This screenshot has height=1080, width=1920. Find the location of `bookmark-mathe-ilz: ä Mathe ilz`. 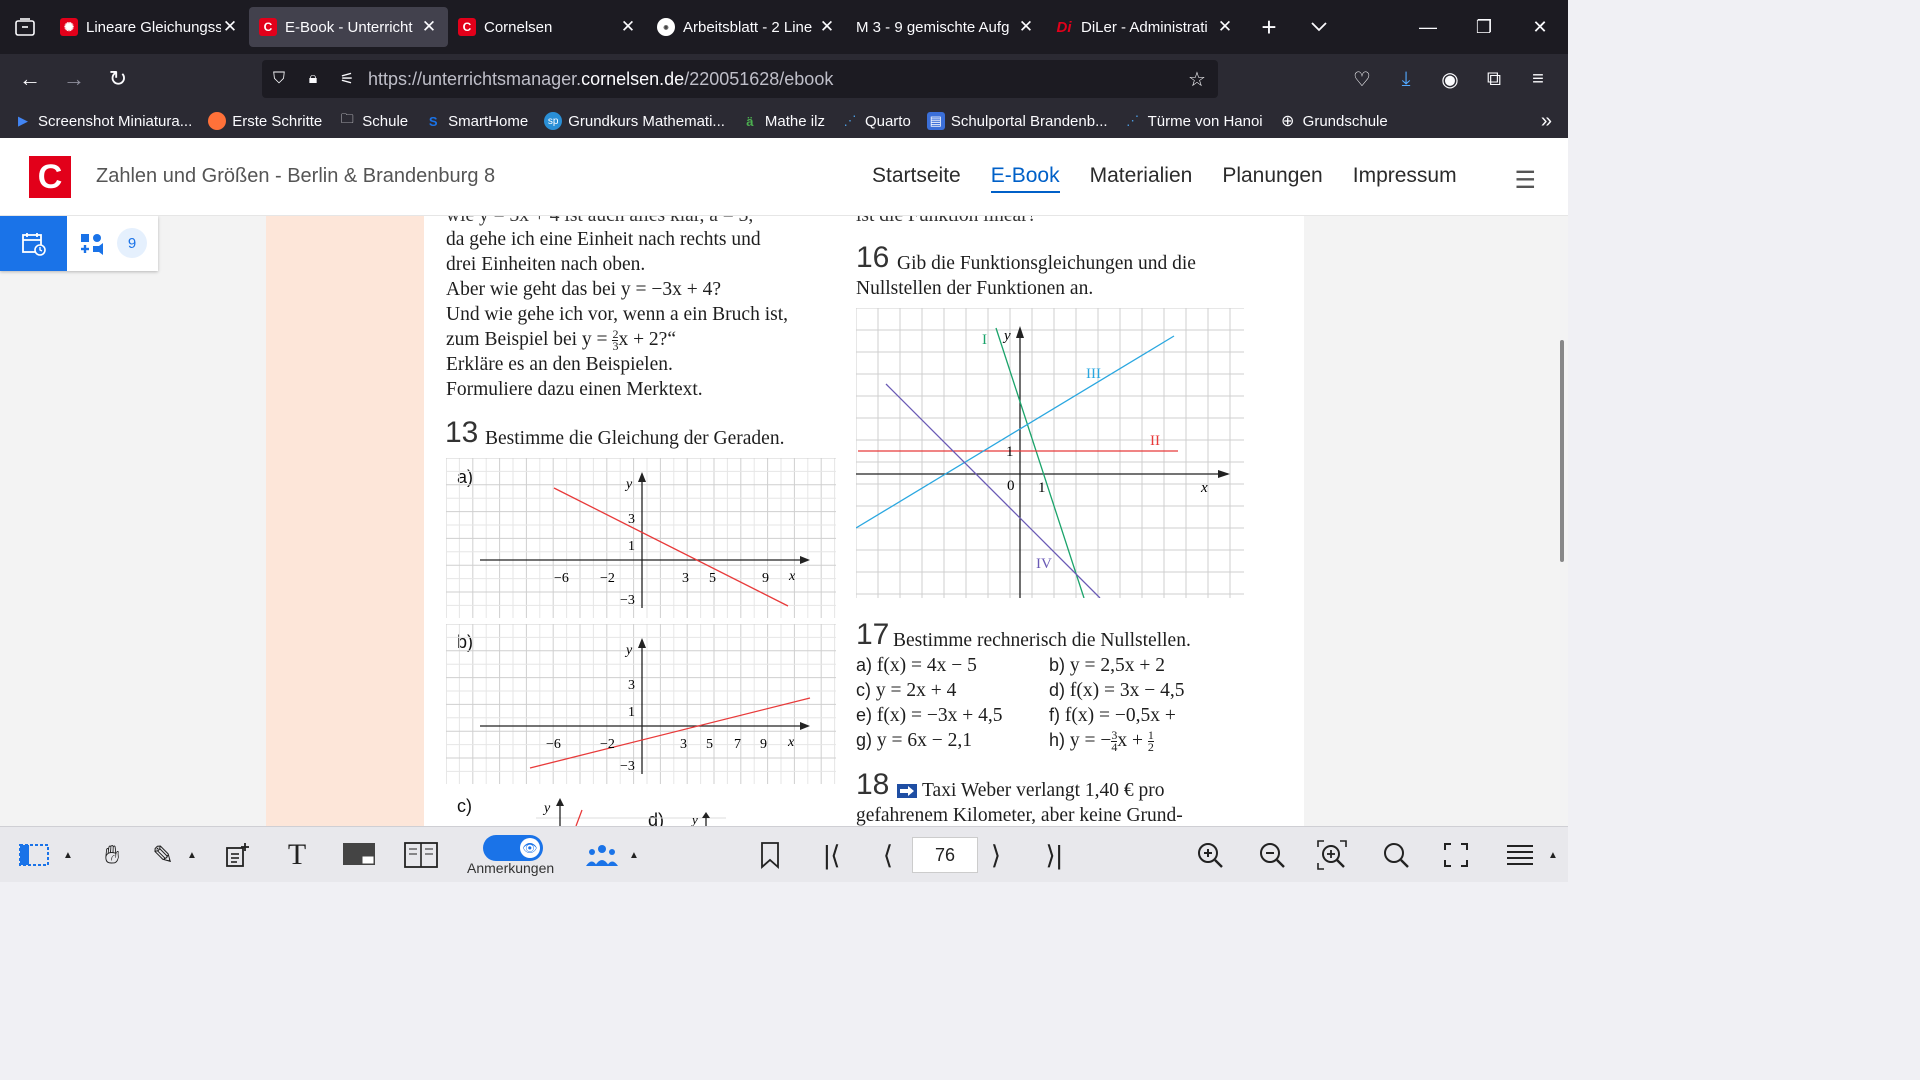

bookmark-mathe-ilz: ä Mathe ilz is located at coordinates (783, 121).